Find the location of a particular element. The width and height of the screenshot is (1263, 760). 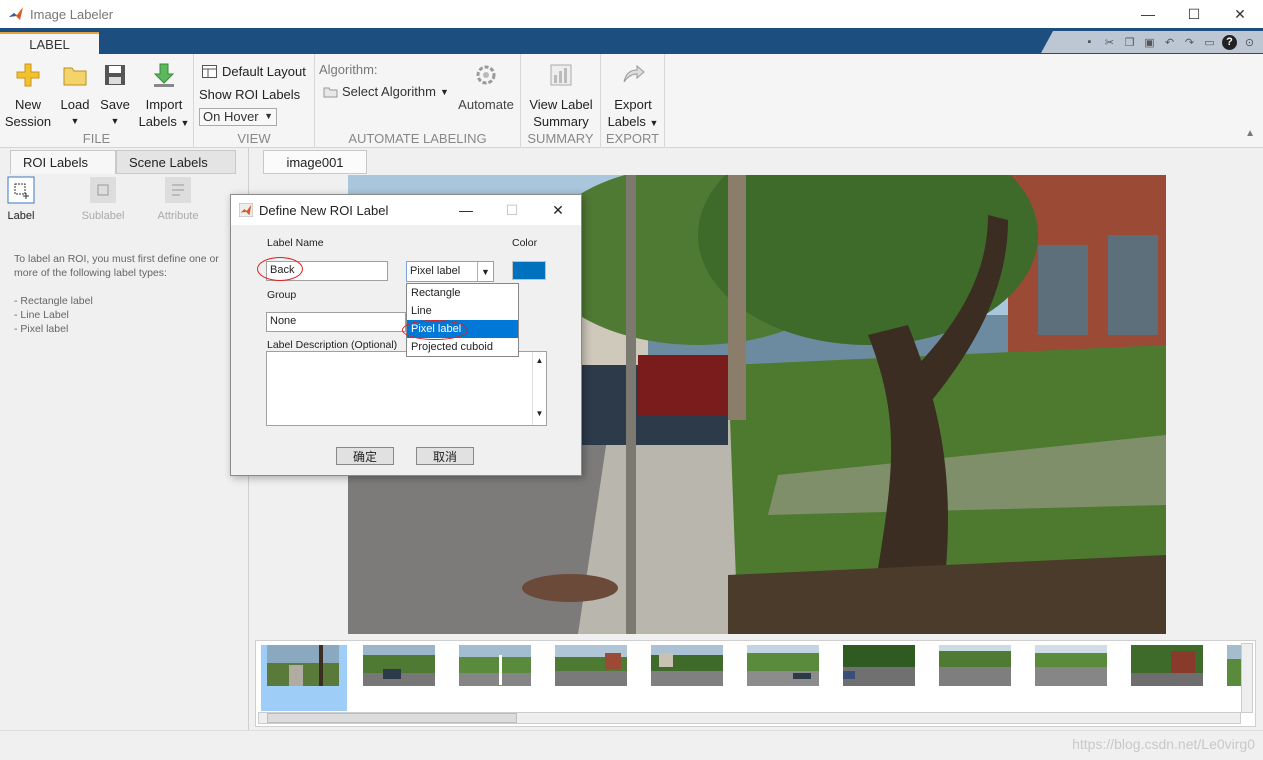

color-swatch-button is located at coordinates (529, 270).